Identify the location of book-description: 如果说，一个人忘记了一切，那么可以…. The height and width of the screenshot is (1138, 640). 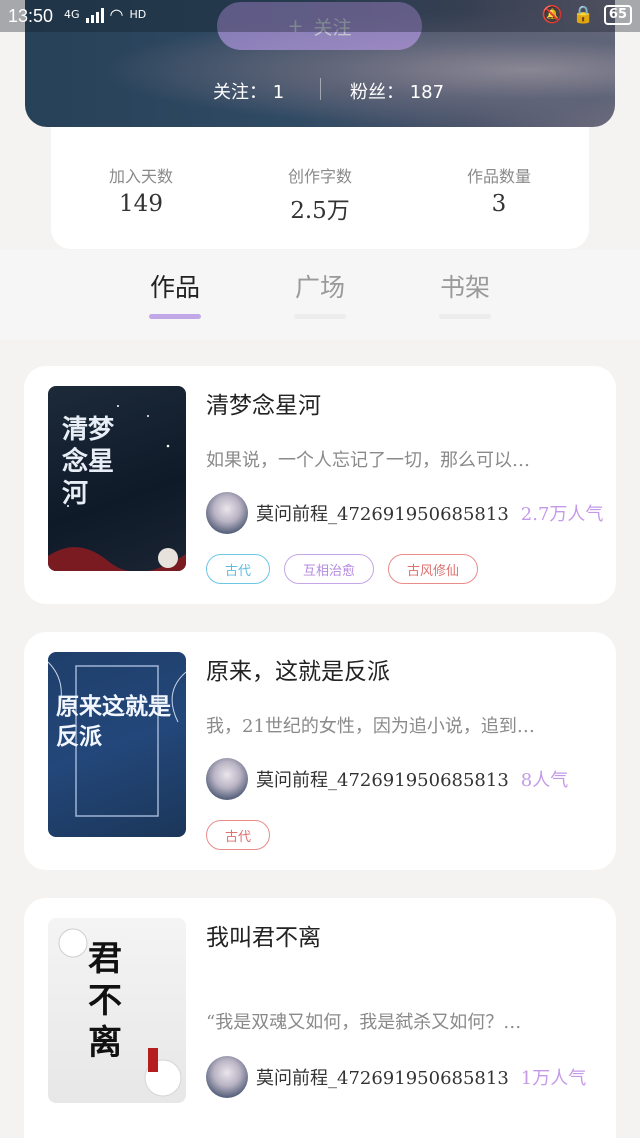
(368, 460).